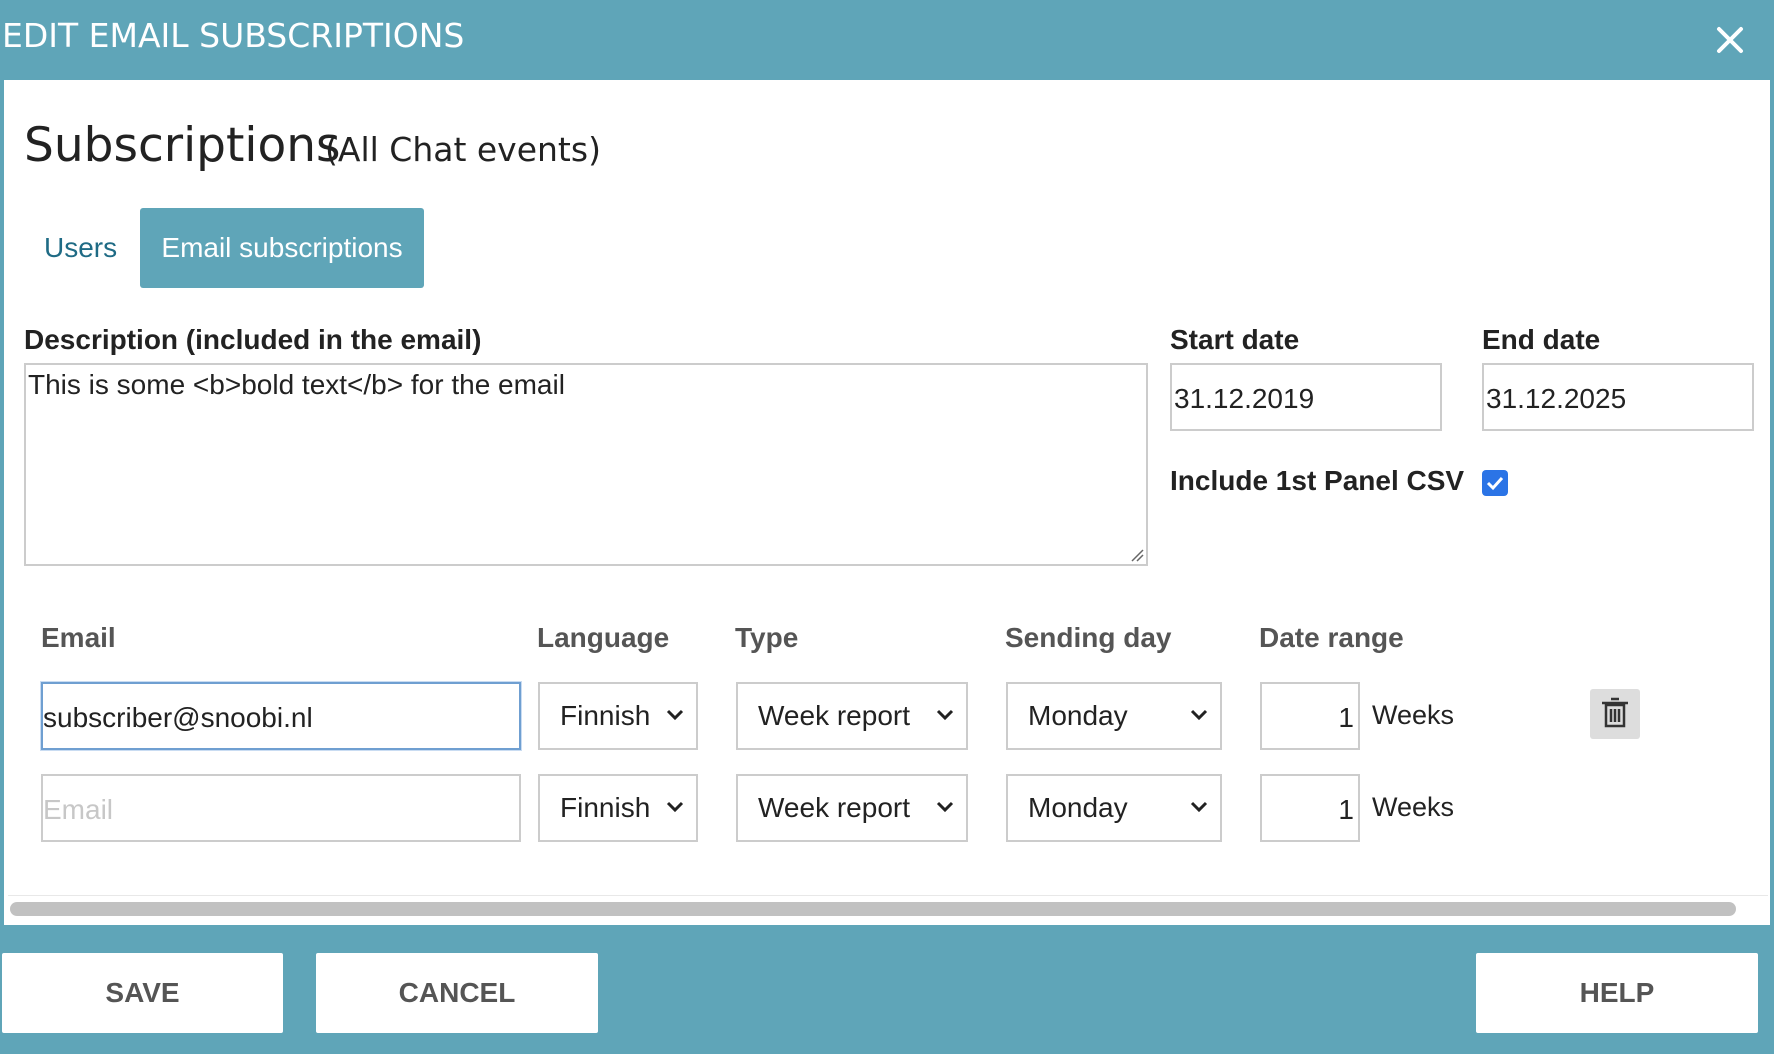 This screenshot has height=1054, width=1774. What do you see at coordinates (767, 637) in the screenshot?
I see `column-header-type: Type` at bounding box center [767, 637].